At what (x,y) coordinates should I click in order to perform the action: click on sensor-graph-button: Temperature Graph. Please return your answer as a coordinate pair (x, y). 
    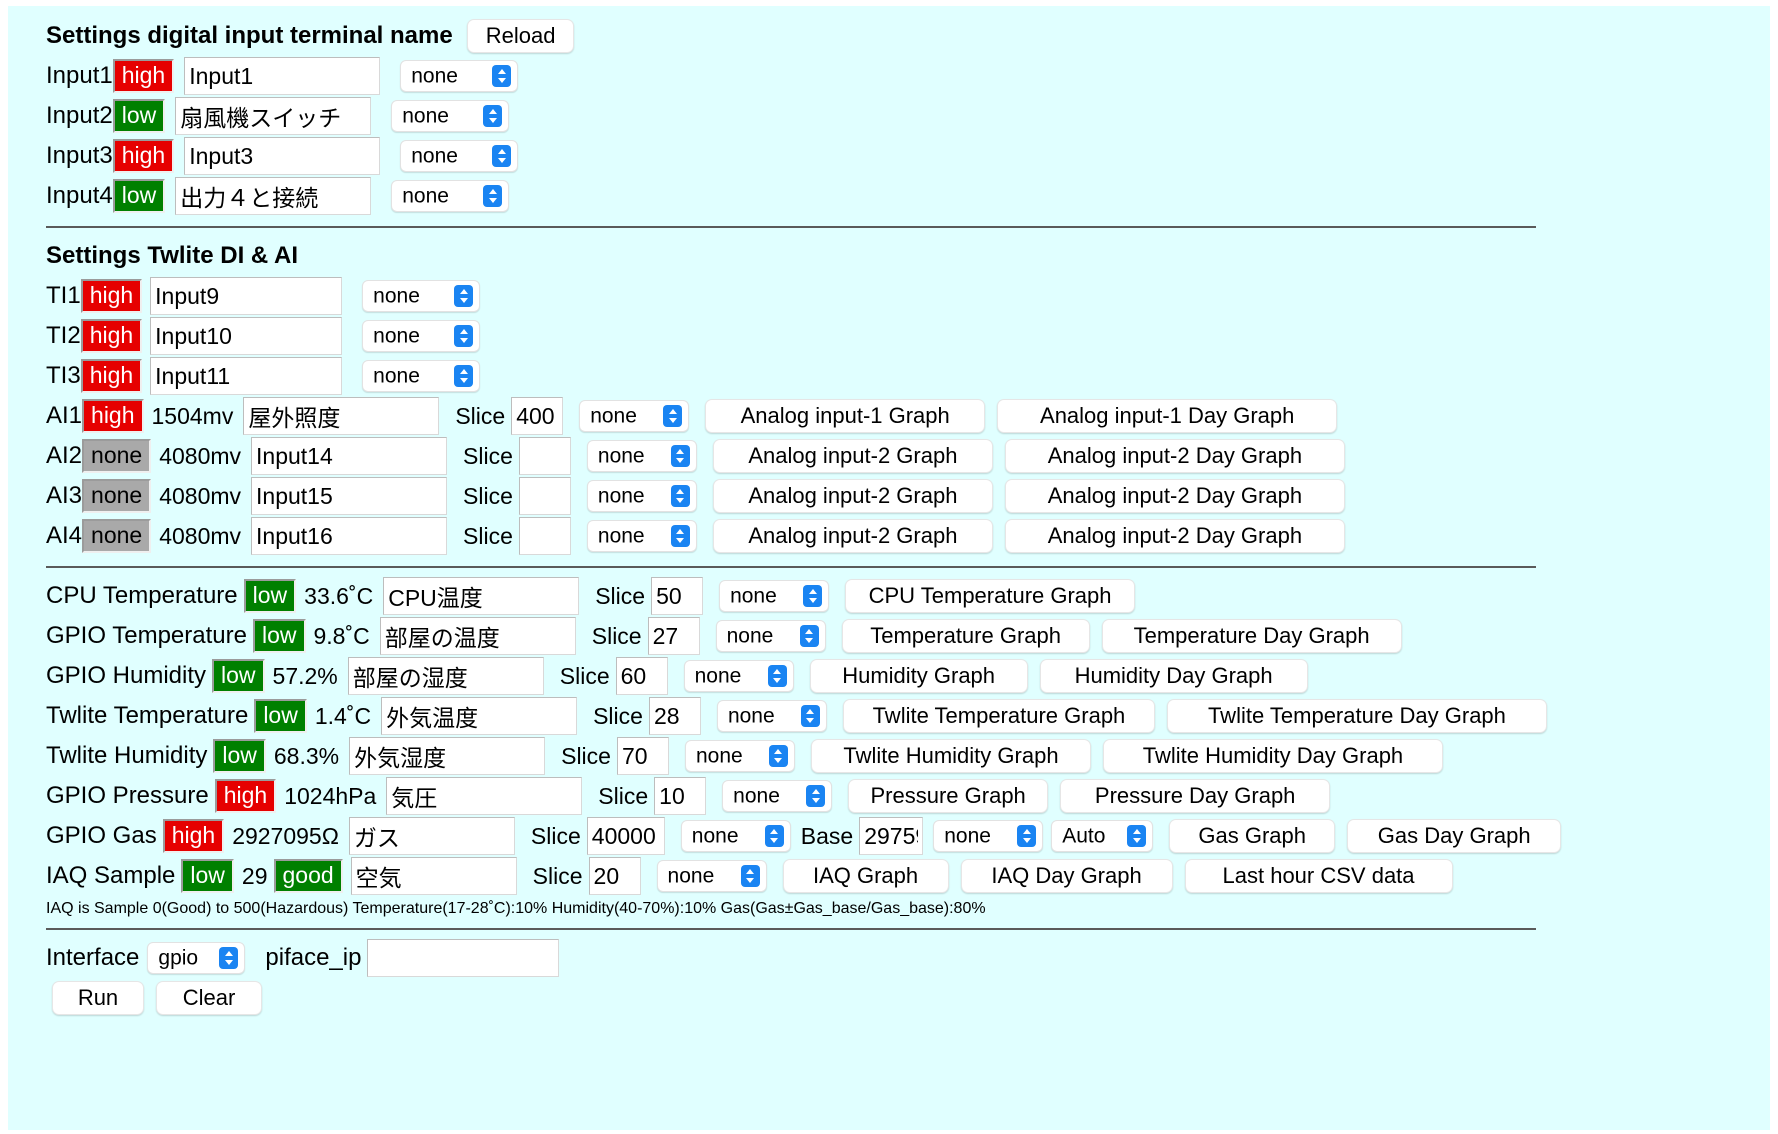
    Looking at the image, I should click on (965, 636).